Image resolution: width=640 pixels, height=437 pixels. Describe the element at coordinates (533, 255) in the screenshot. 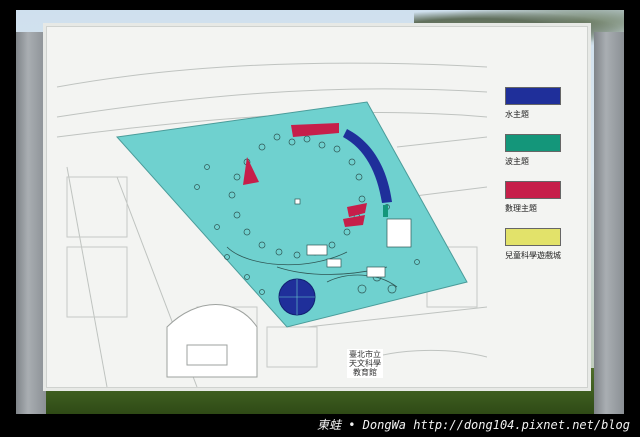

I see `legend-label-kids-science-city: 兒童科學遊戲城` at that location.